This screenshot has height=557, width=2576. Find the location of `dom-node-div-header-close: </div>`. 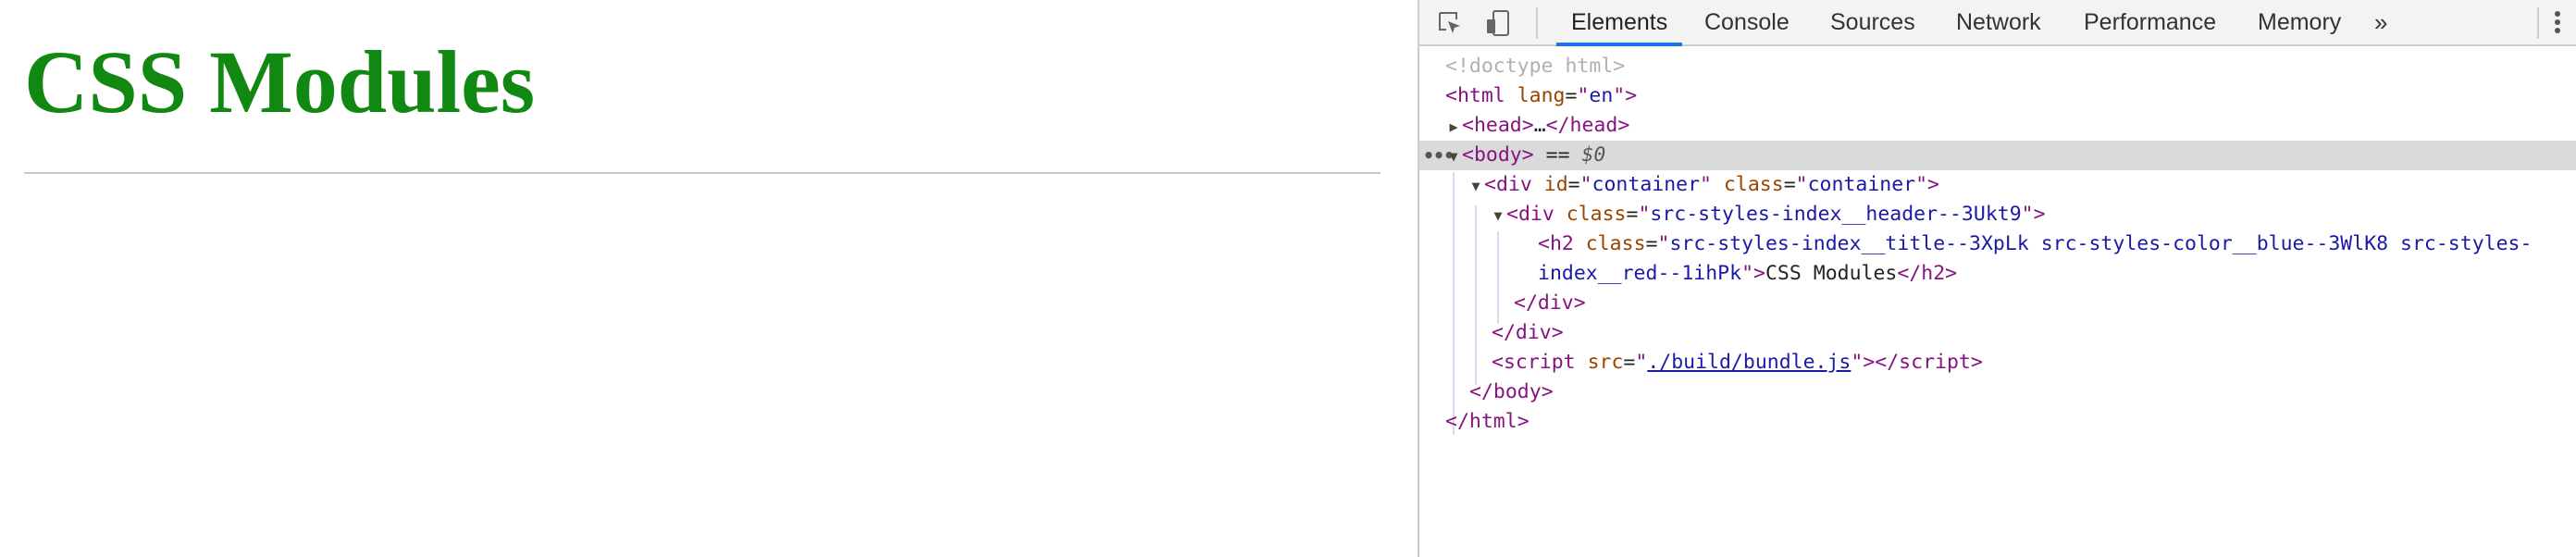

dom-node-div-header-close: </div> is located at coordinates (1550, 303).